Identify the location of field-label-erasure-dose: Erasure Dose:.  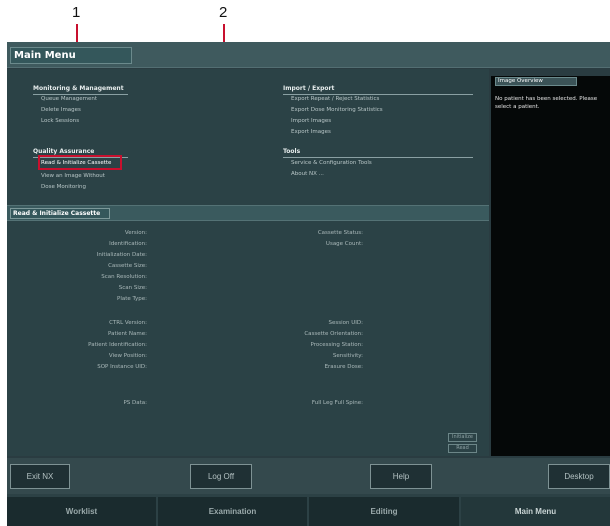
(343, 367).